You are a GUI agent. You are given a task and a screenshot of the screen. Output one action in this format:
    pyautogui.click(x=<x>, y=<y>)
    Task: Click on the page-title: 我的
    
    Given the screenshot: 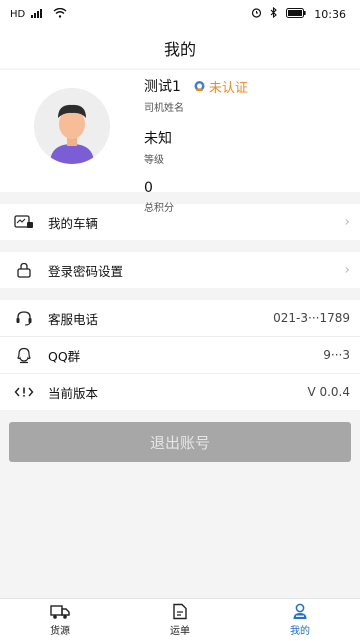 What is the action you would take?
    pyautogui.click(x=179, y=49)
    